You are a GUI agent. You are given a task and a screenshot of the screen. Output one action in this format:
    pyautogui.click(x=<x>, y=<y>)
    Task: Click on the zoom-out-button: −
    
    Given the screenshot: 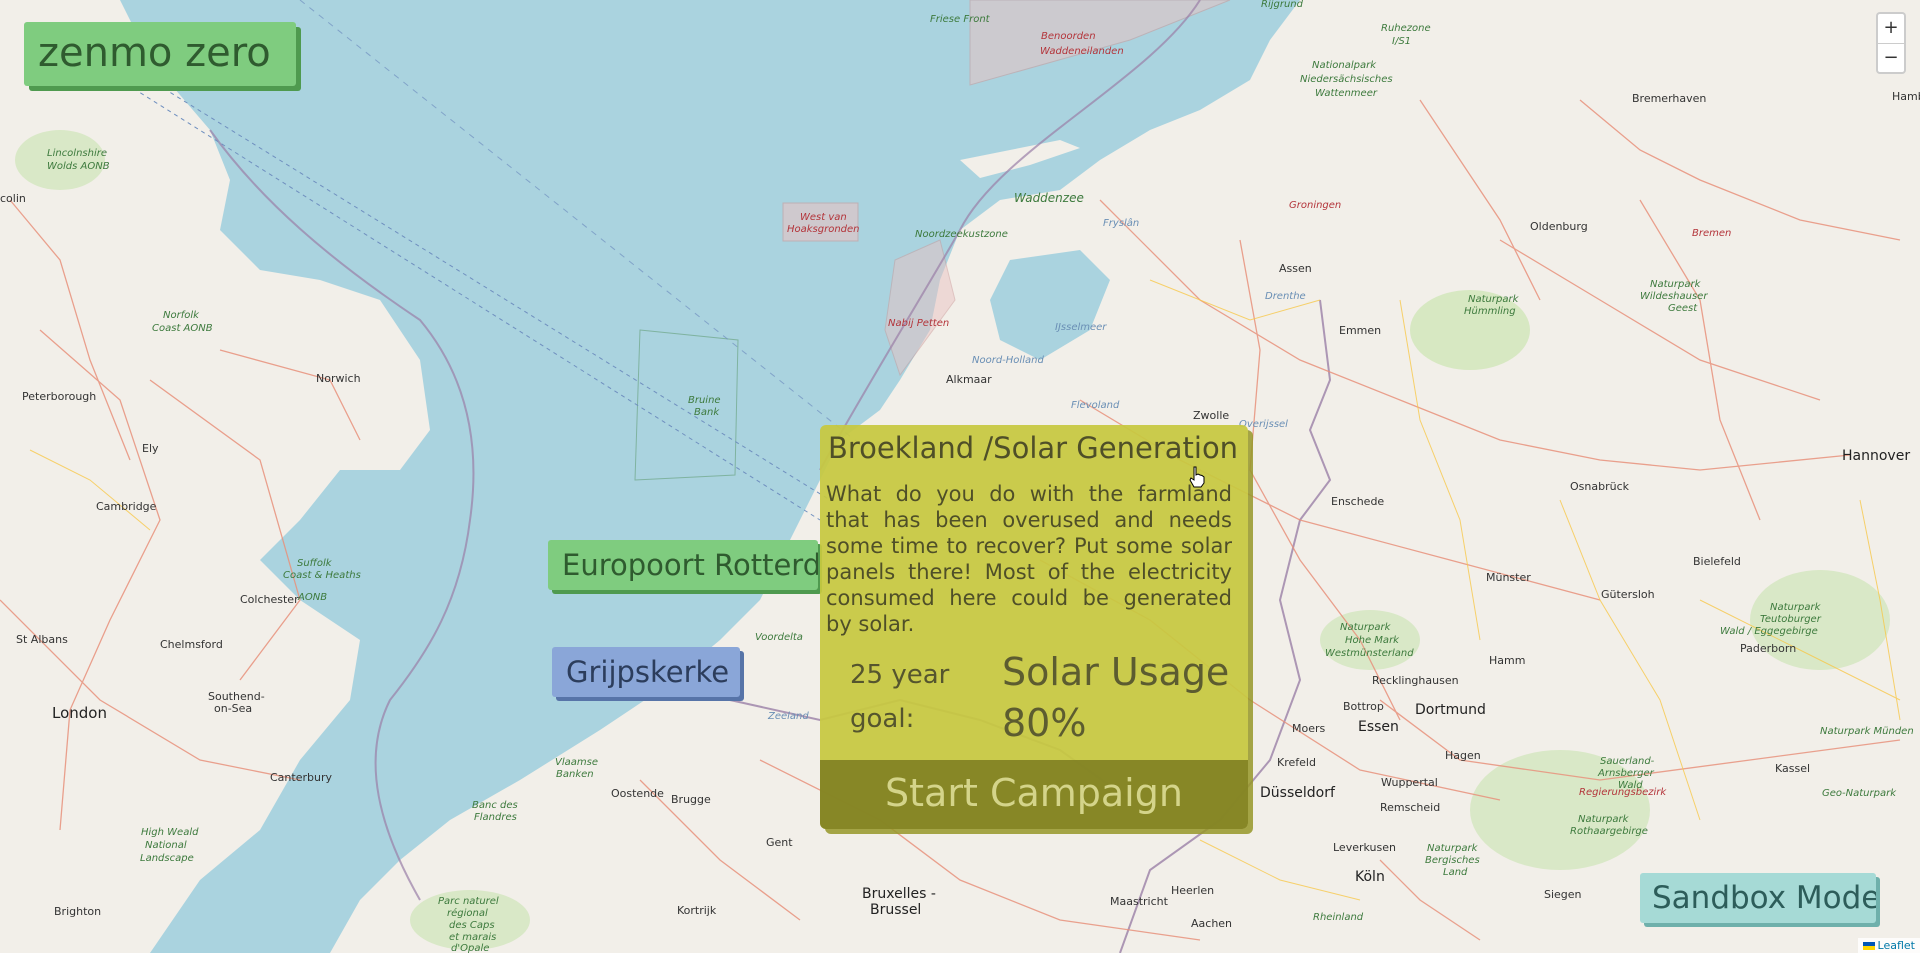 What is the action you would take?
    pyautogui.click(x=1891, y=58)
    